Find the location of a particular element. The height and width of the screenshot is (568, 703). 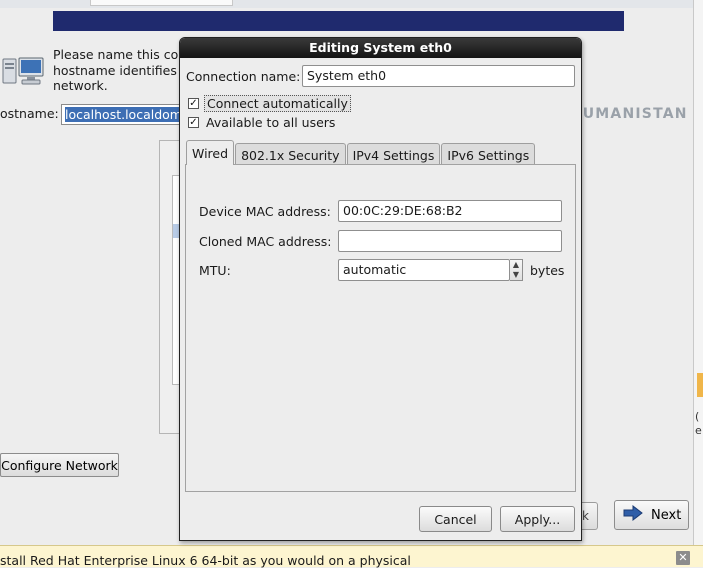

connection-name-label: Connection name: is located at coordinates (243, 76).